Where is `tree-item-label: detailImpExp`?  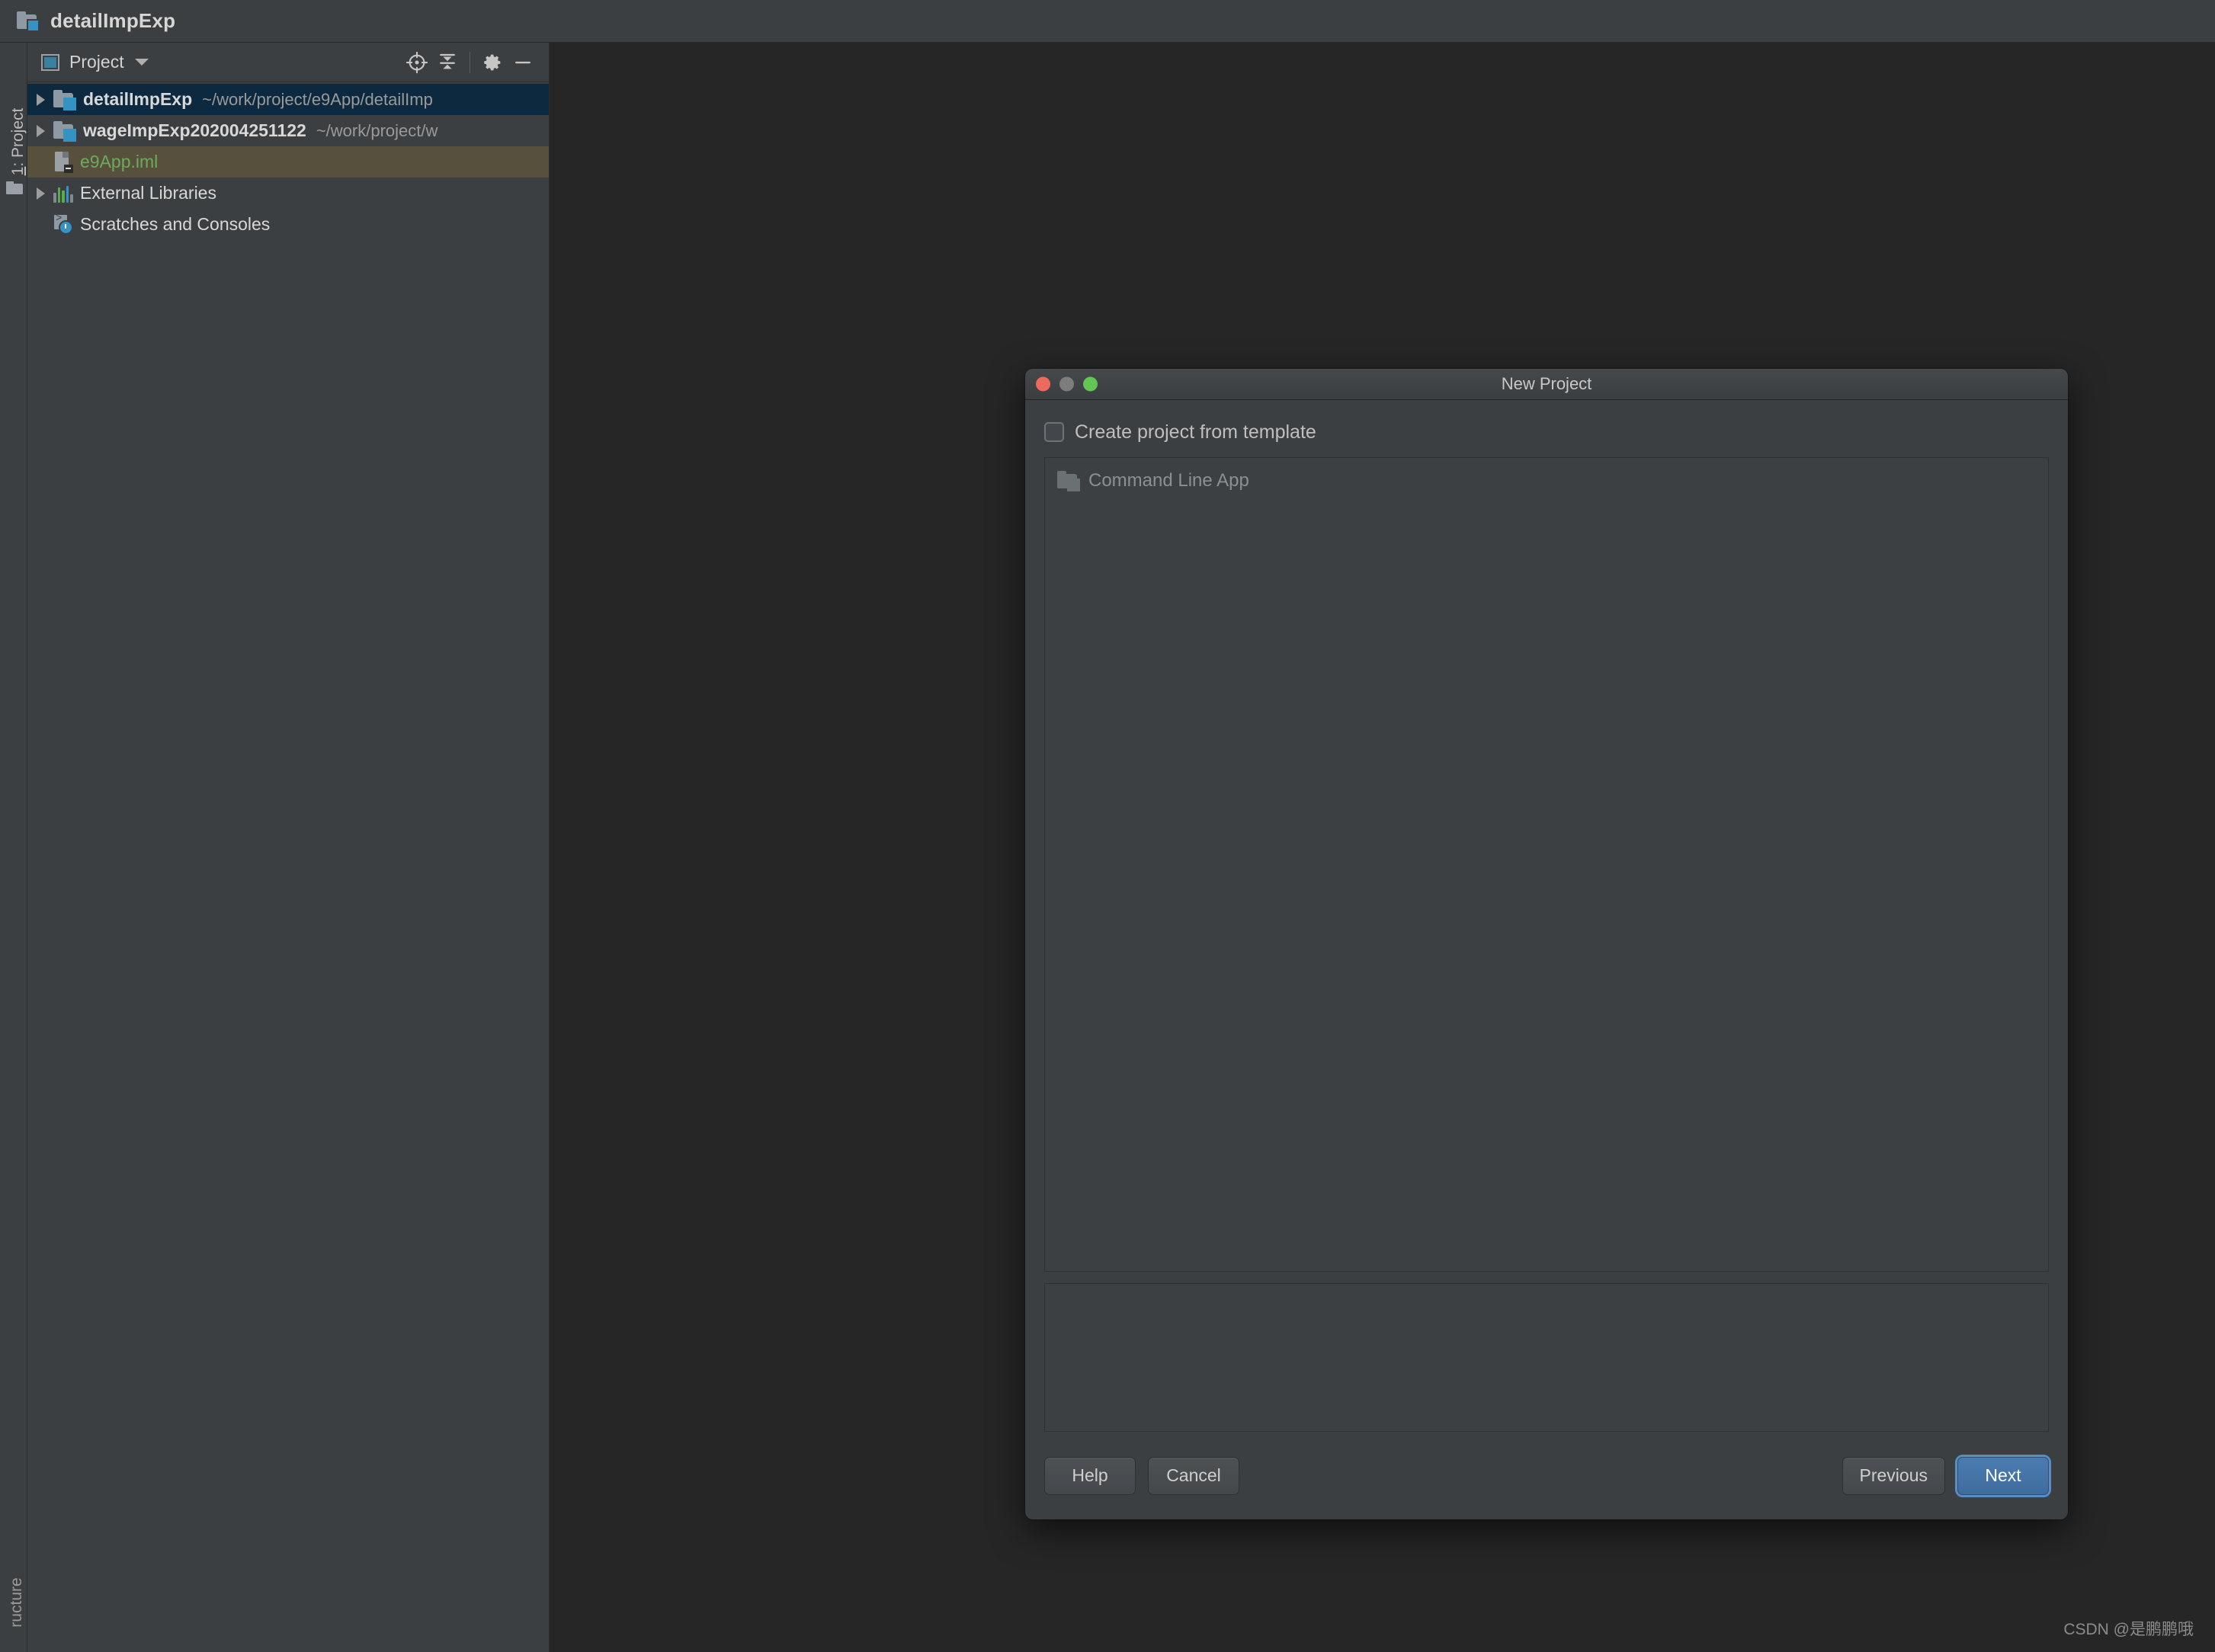
tree-item-label: detailImpExp is located at coordinates (138, 99).